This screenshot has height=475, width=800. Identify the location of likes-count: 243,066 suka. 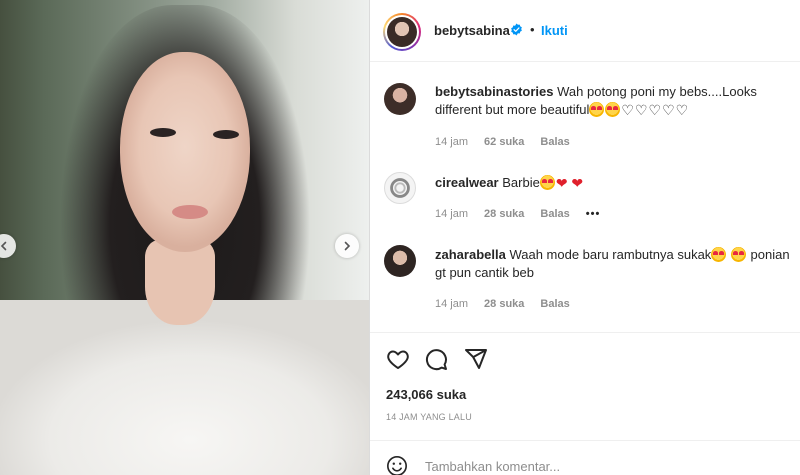
(426, 394).